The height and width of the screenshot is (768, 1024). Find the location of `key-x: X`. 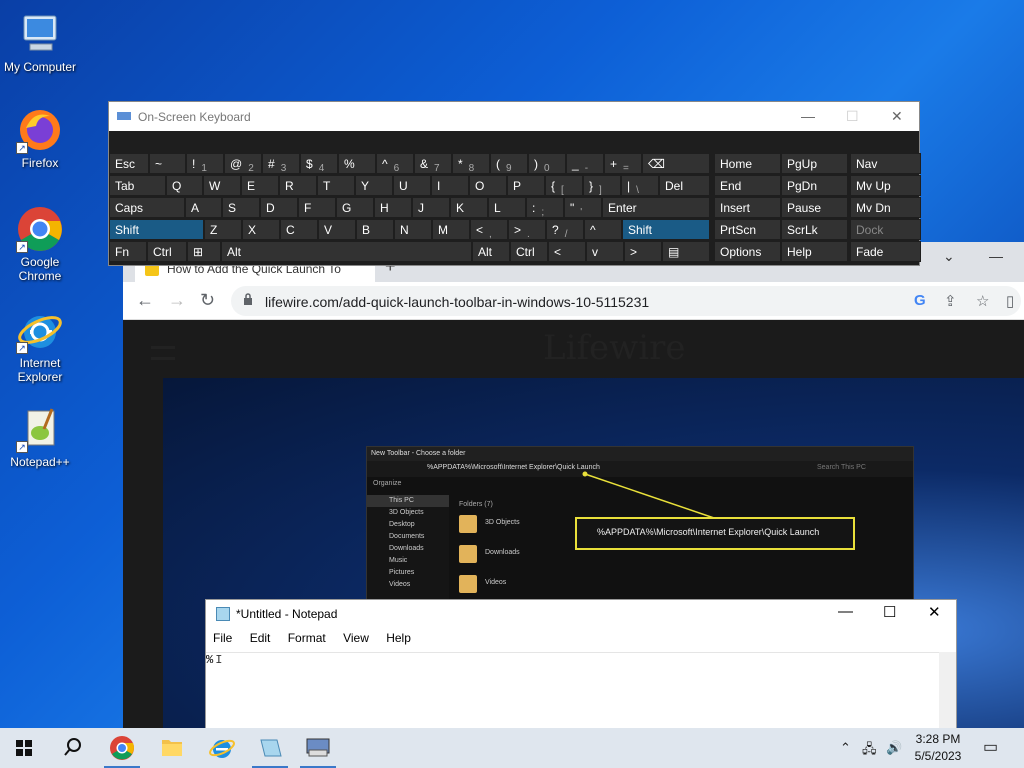

key-x: X is located at coordinates (261, 229).